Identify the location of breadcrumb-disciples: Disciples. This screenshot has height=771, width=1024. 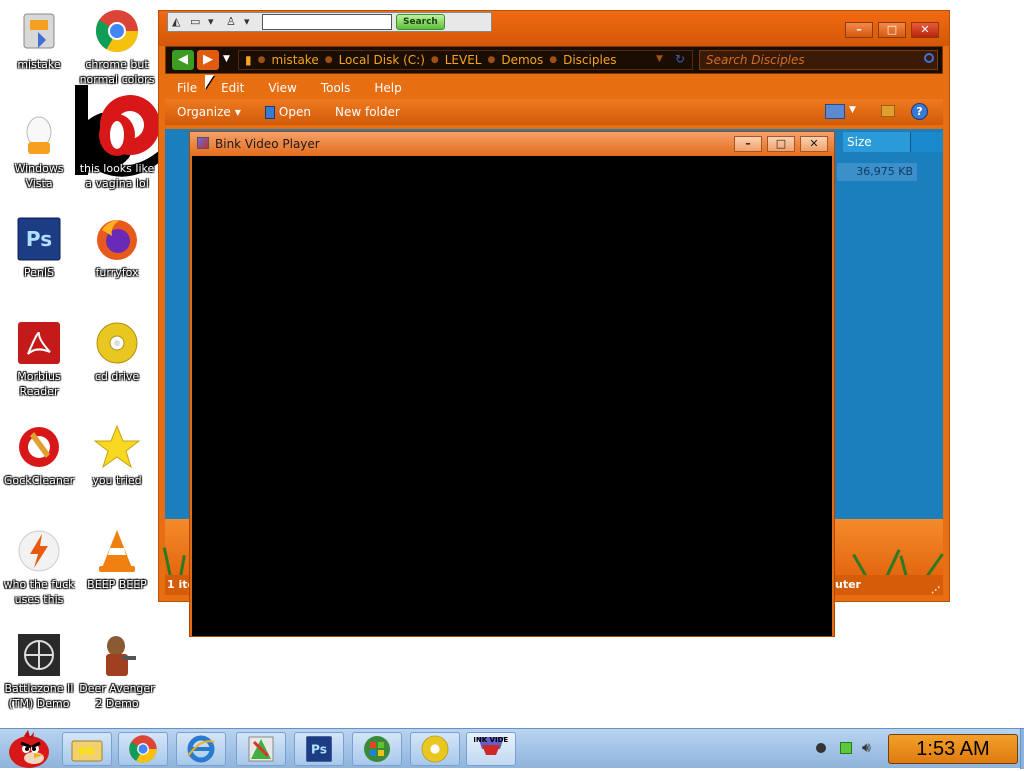
(589, 60).